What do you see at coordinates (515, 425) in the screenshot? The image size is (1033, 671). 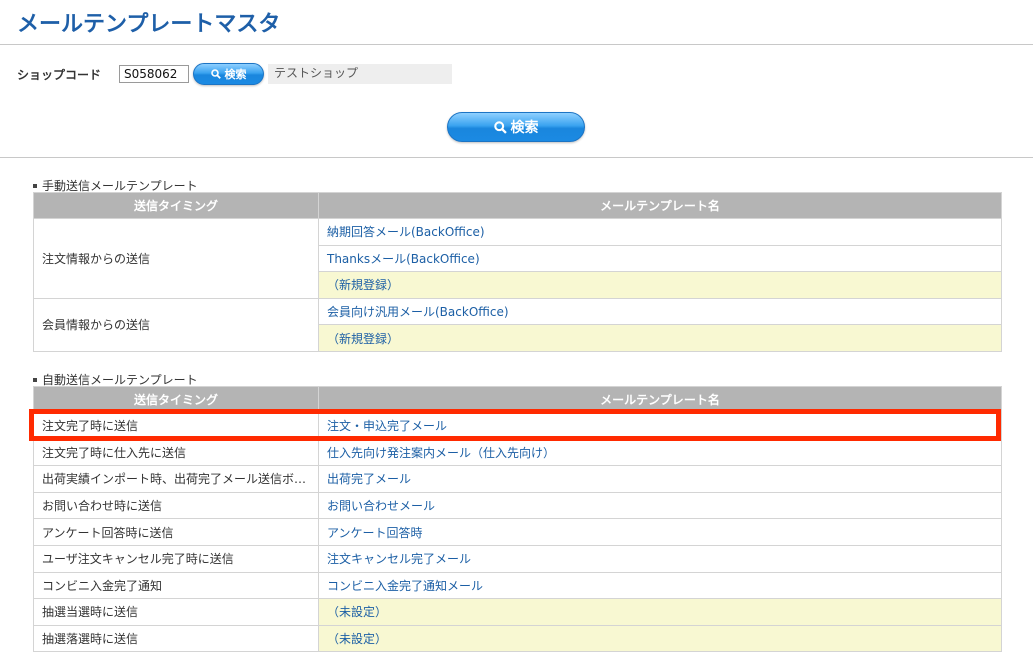 I see `highlight-box` at bounding box center [515, 425].